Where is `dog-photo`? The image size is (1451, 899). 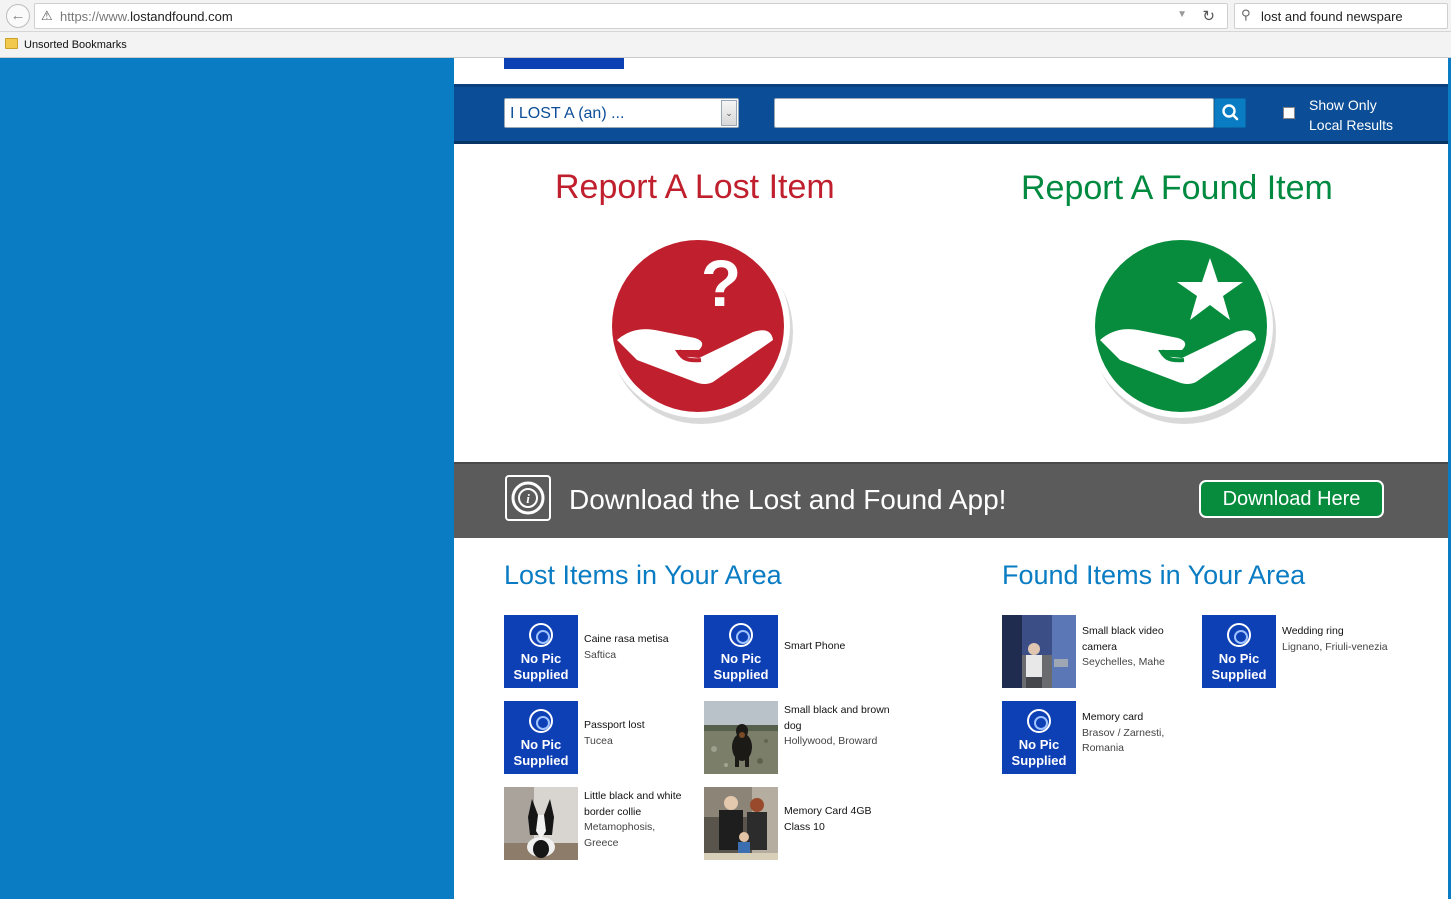 dog-photo is located at coordinates (741, 737).